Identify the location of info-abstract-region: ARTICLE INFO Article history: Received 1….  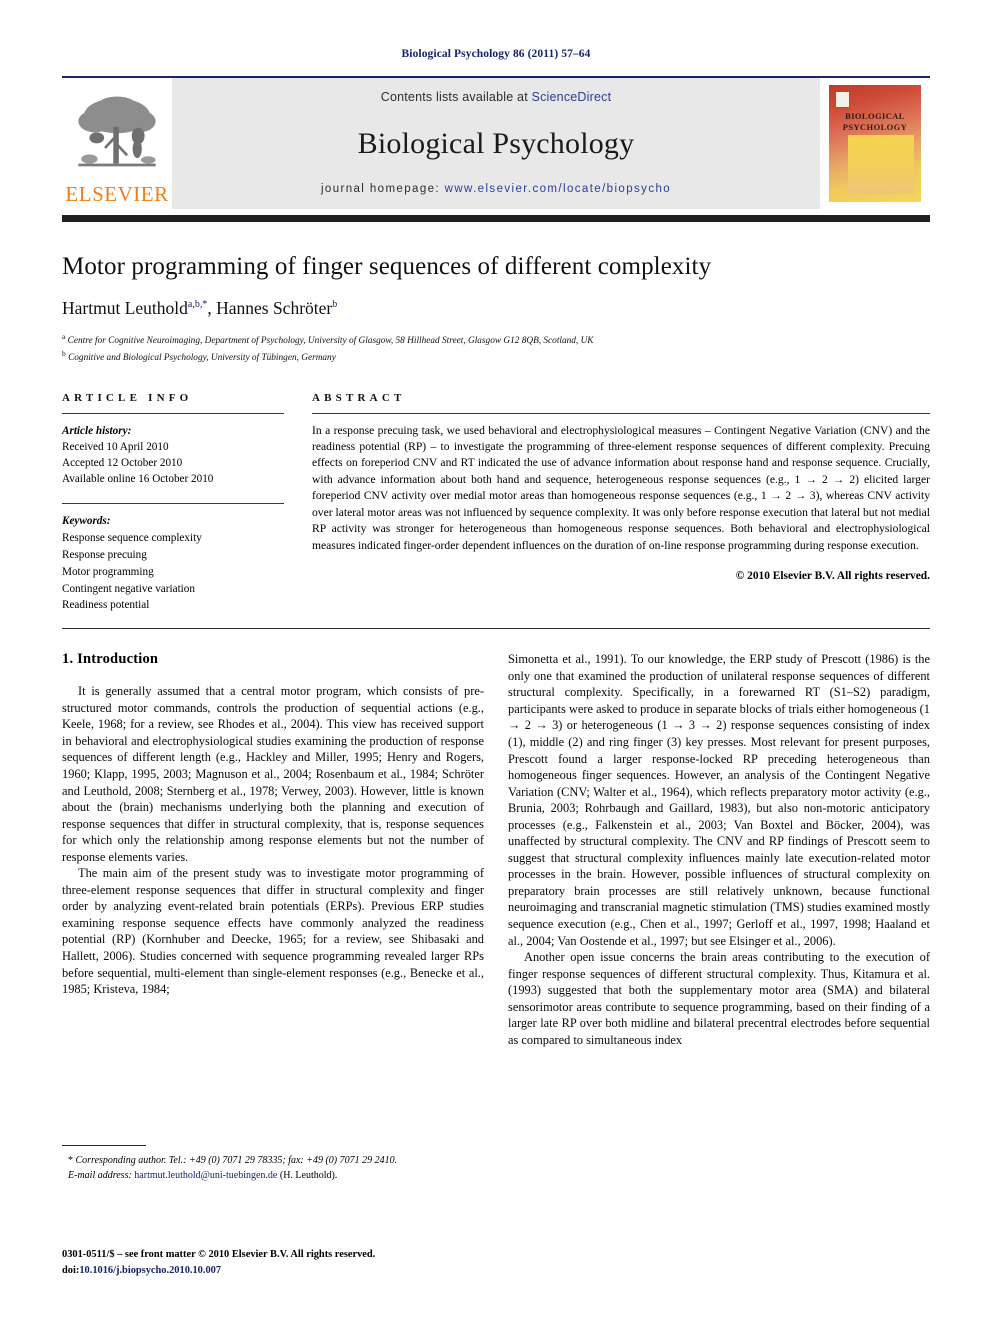
(496, 503).